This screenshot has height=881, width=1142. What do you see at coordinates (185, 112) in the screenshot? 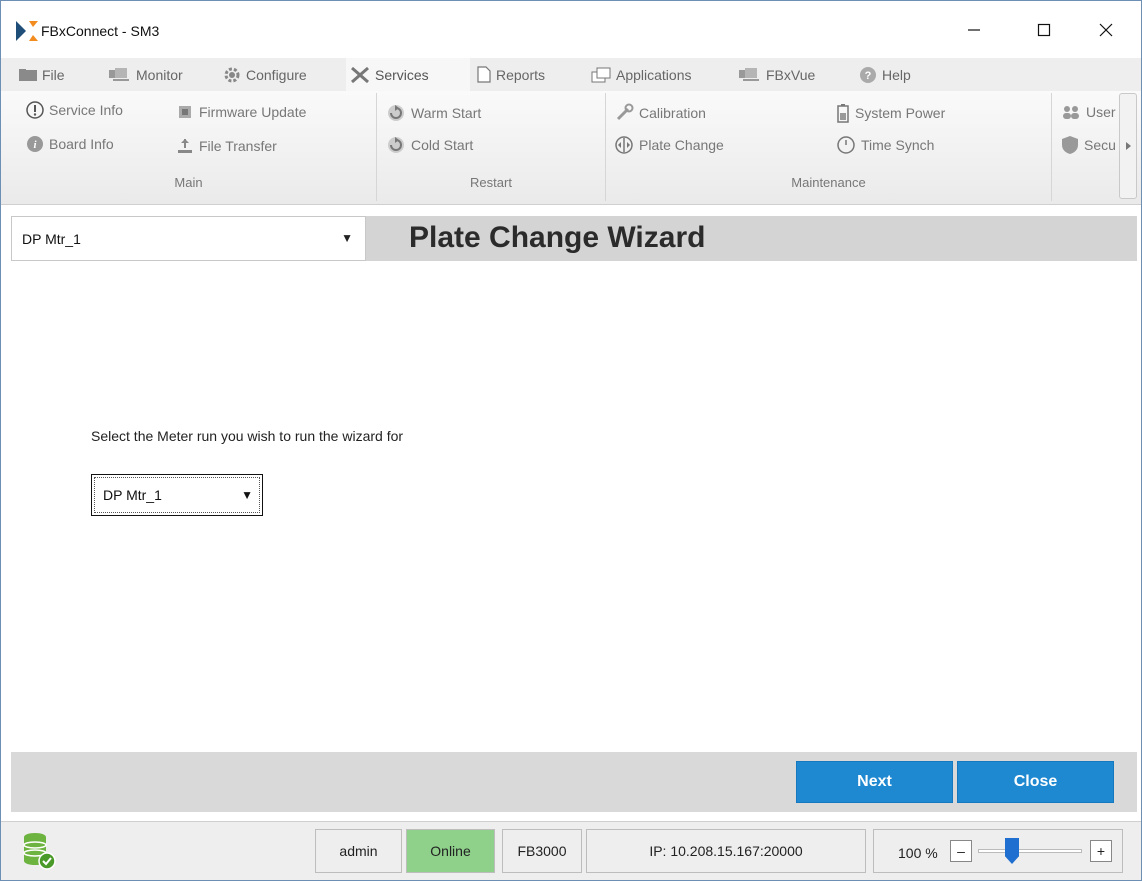
I see `chip-icon` at bounding box center [185, 112].